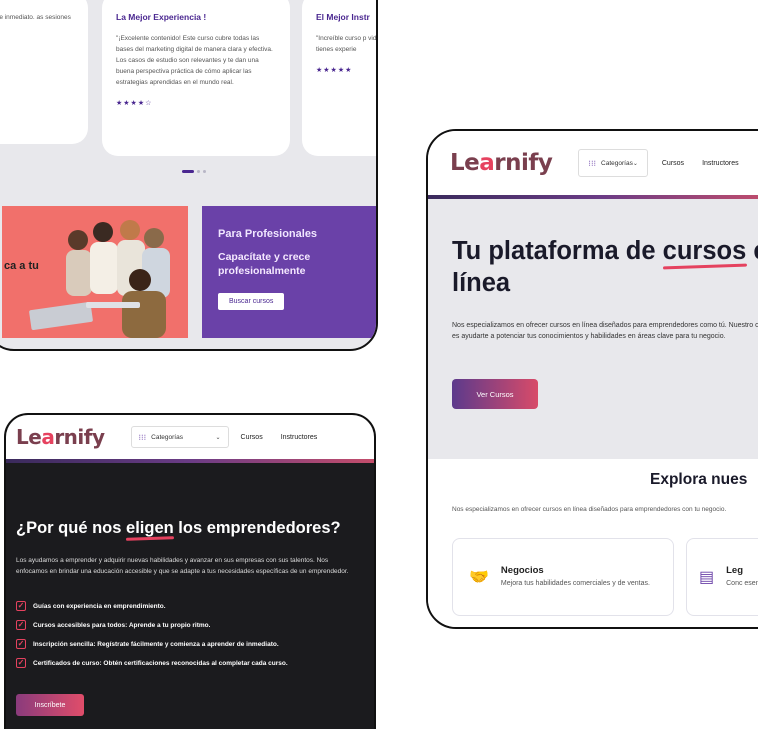 The height and width of the screenshot is (729, 758). I want to click on category-card-legal: ▤ Leg Conc esen marc, so click(722, 577).